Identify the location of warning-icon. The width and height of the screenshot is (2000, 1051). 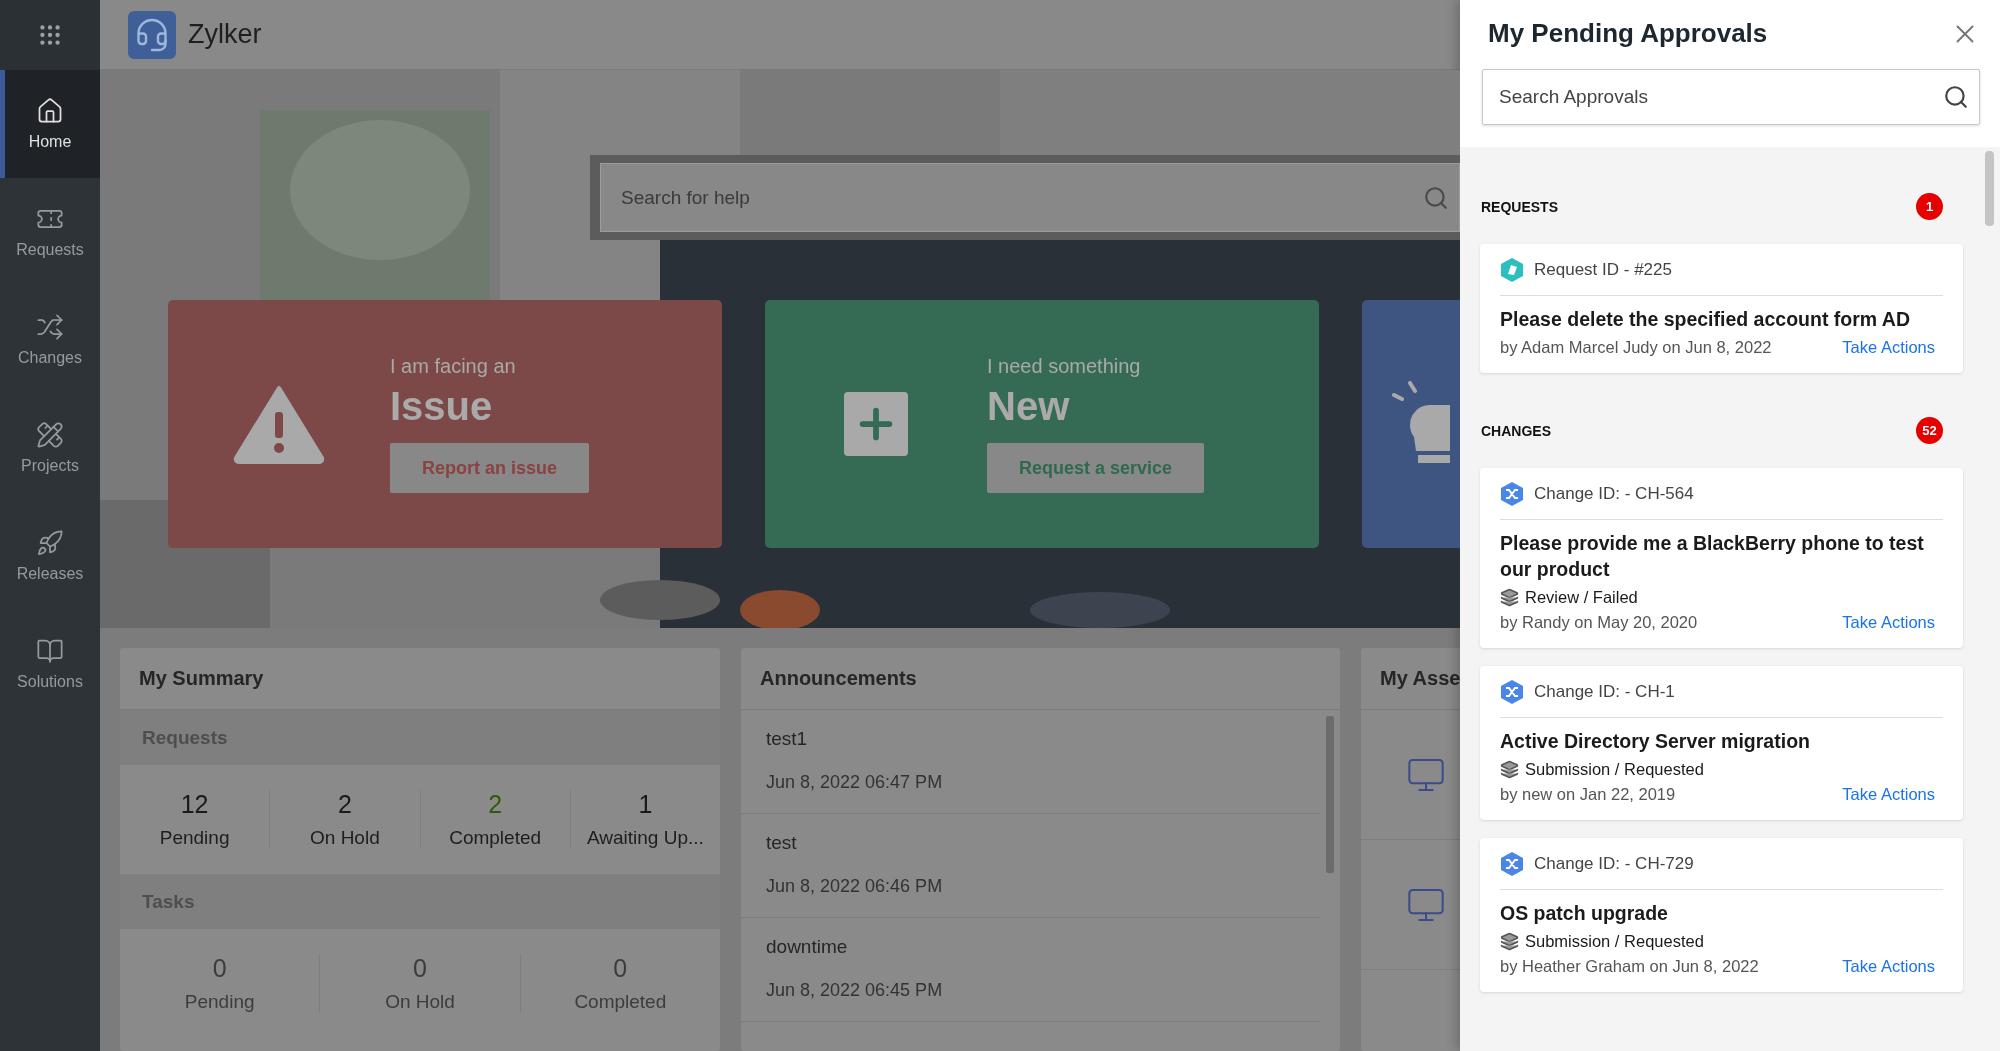
(279, 424).